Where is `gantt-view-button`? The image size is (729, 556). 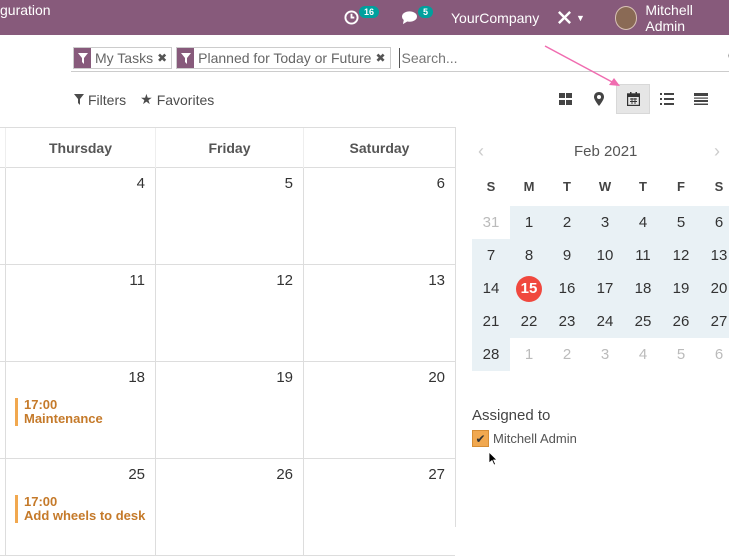 gantt-view-button is located at coordinates (701, 99).